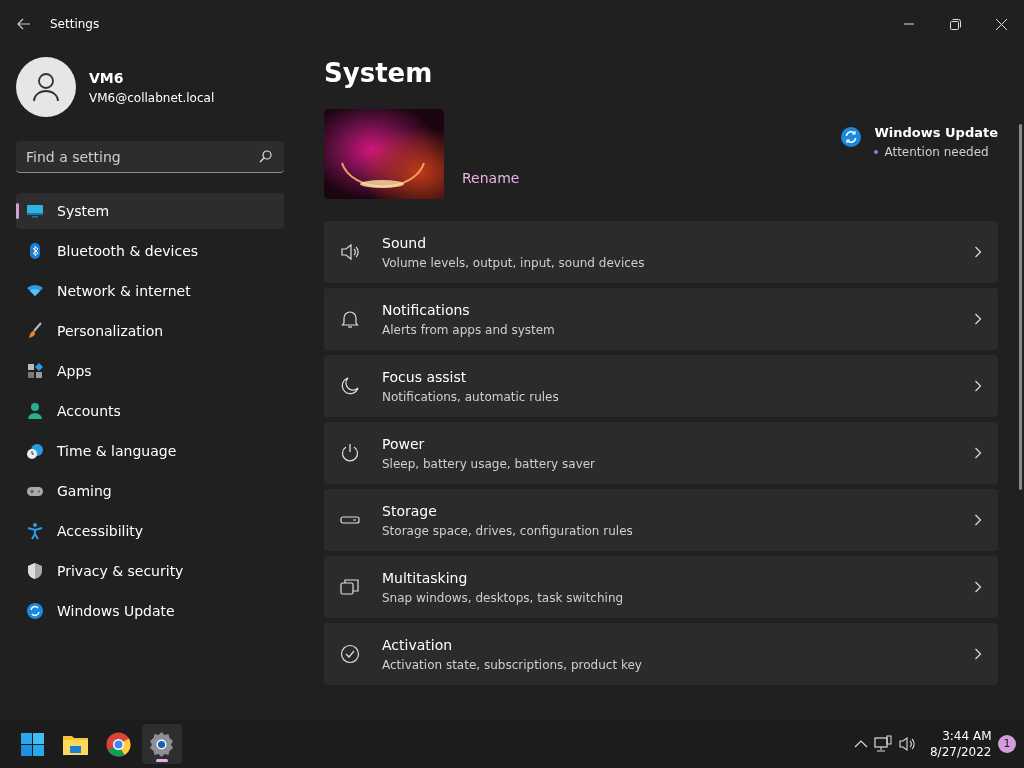 This screenshot has width=1024, height=768. Describe the element at coordinates (350, 252) in the screenshot. I see `speaker-icon` at that location.